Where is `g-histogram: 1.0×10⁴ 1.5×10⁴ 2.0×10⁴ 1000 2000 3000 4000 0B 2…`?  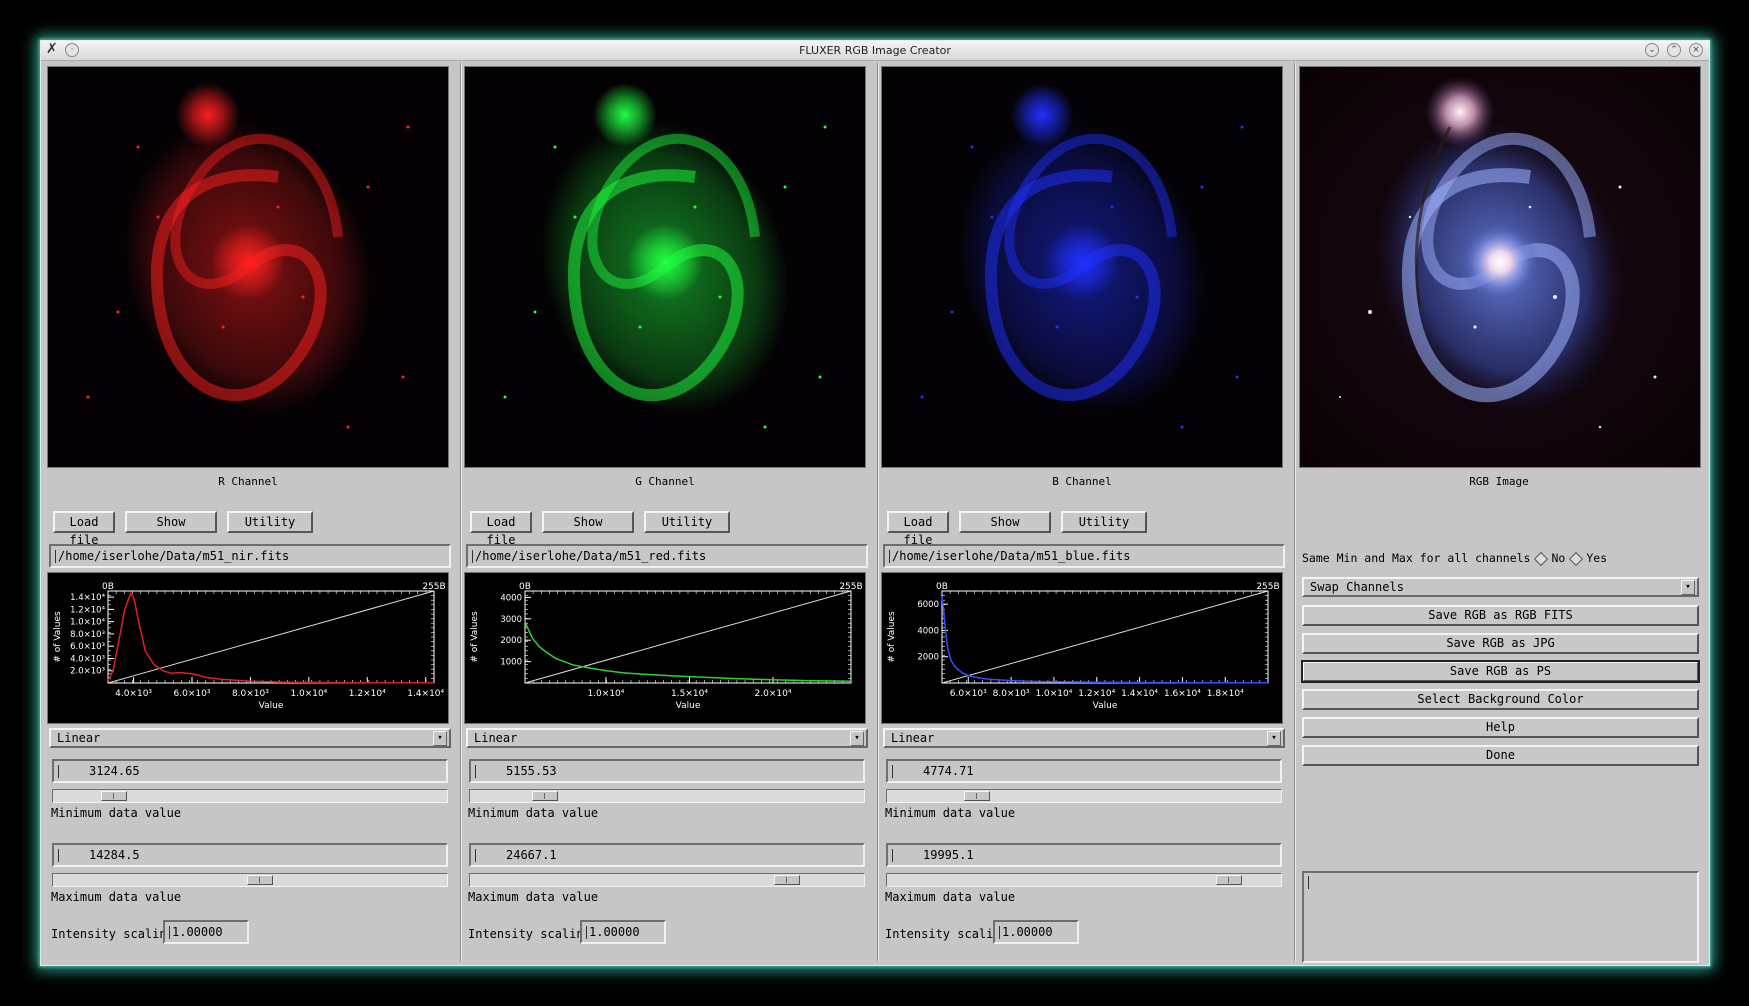
g-histogram: 1.0×10⁴ 1.5×10⁴ 2.0×10⁴ 1000 2000 3000 4000 0B 2… is located at coordinates (665, 648).